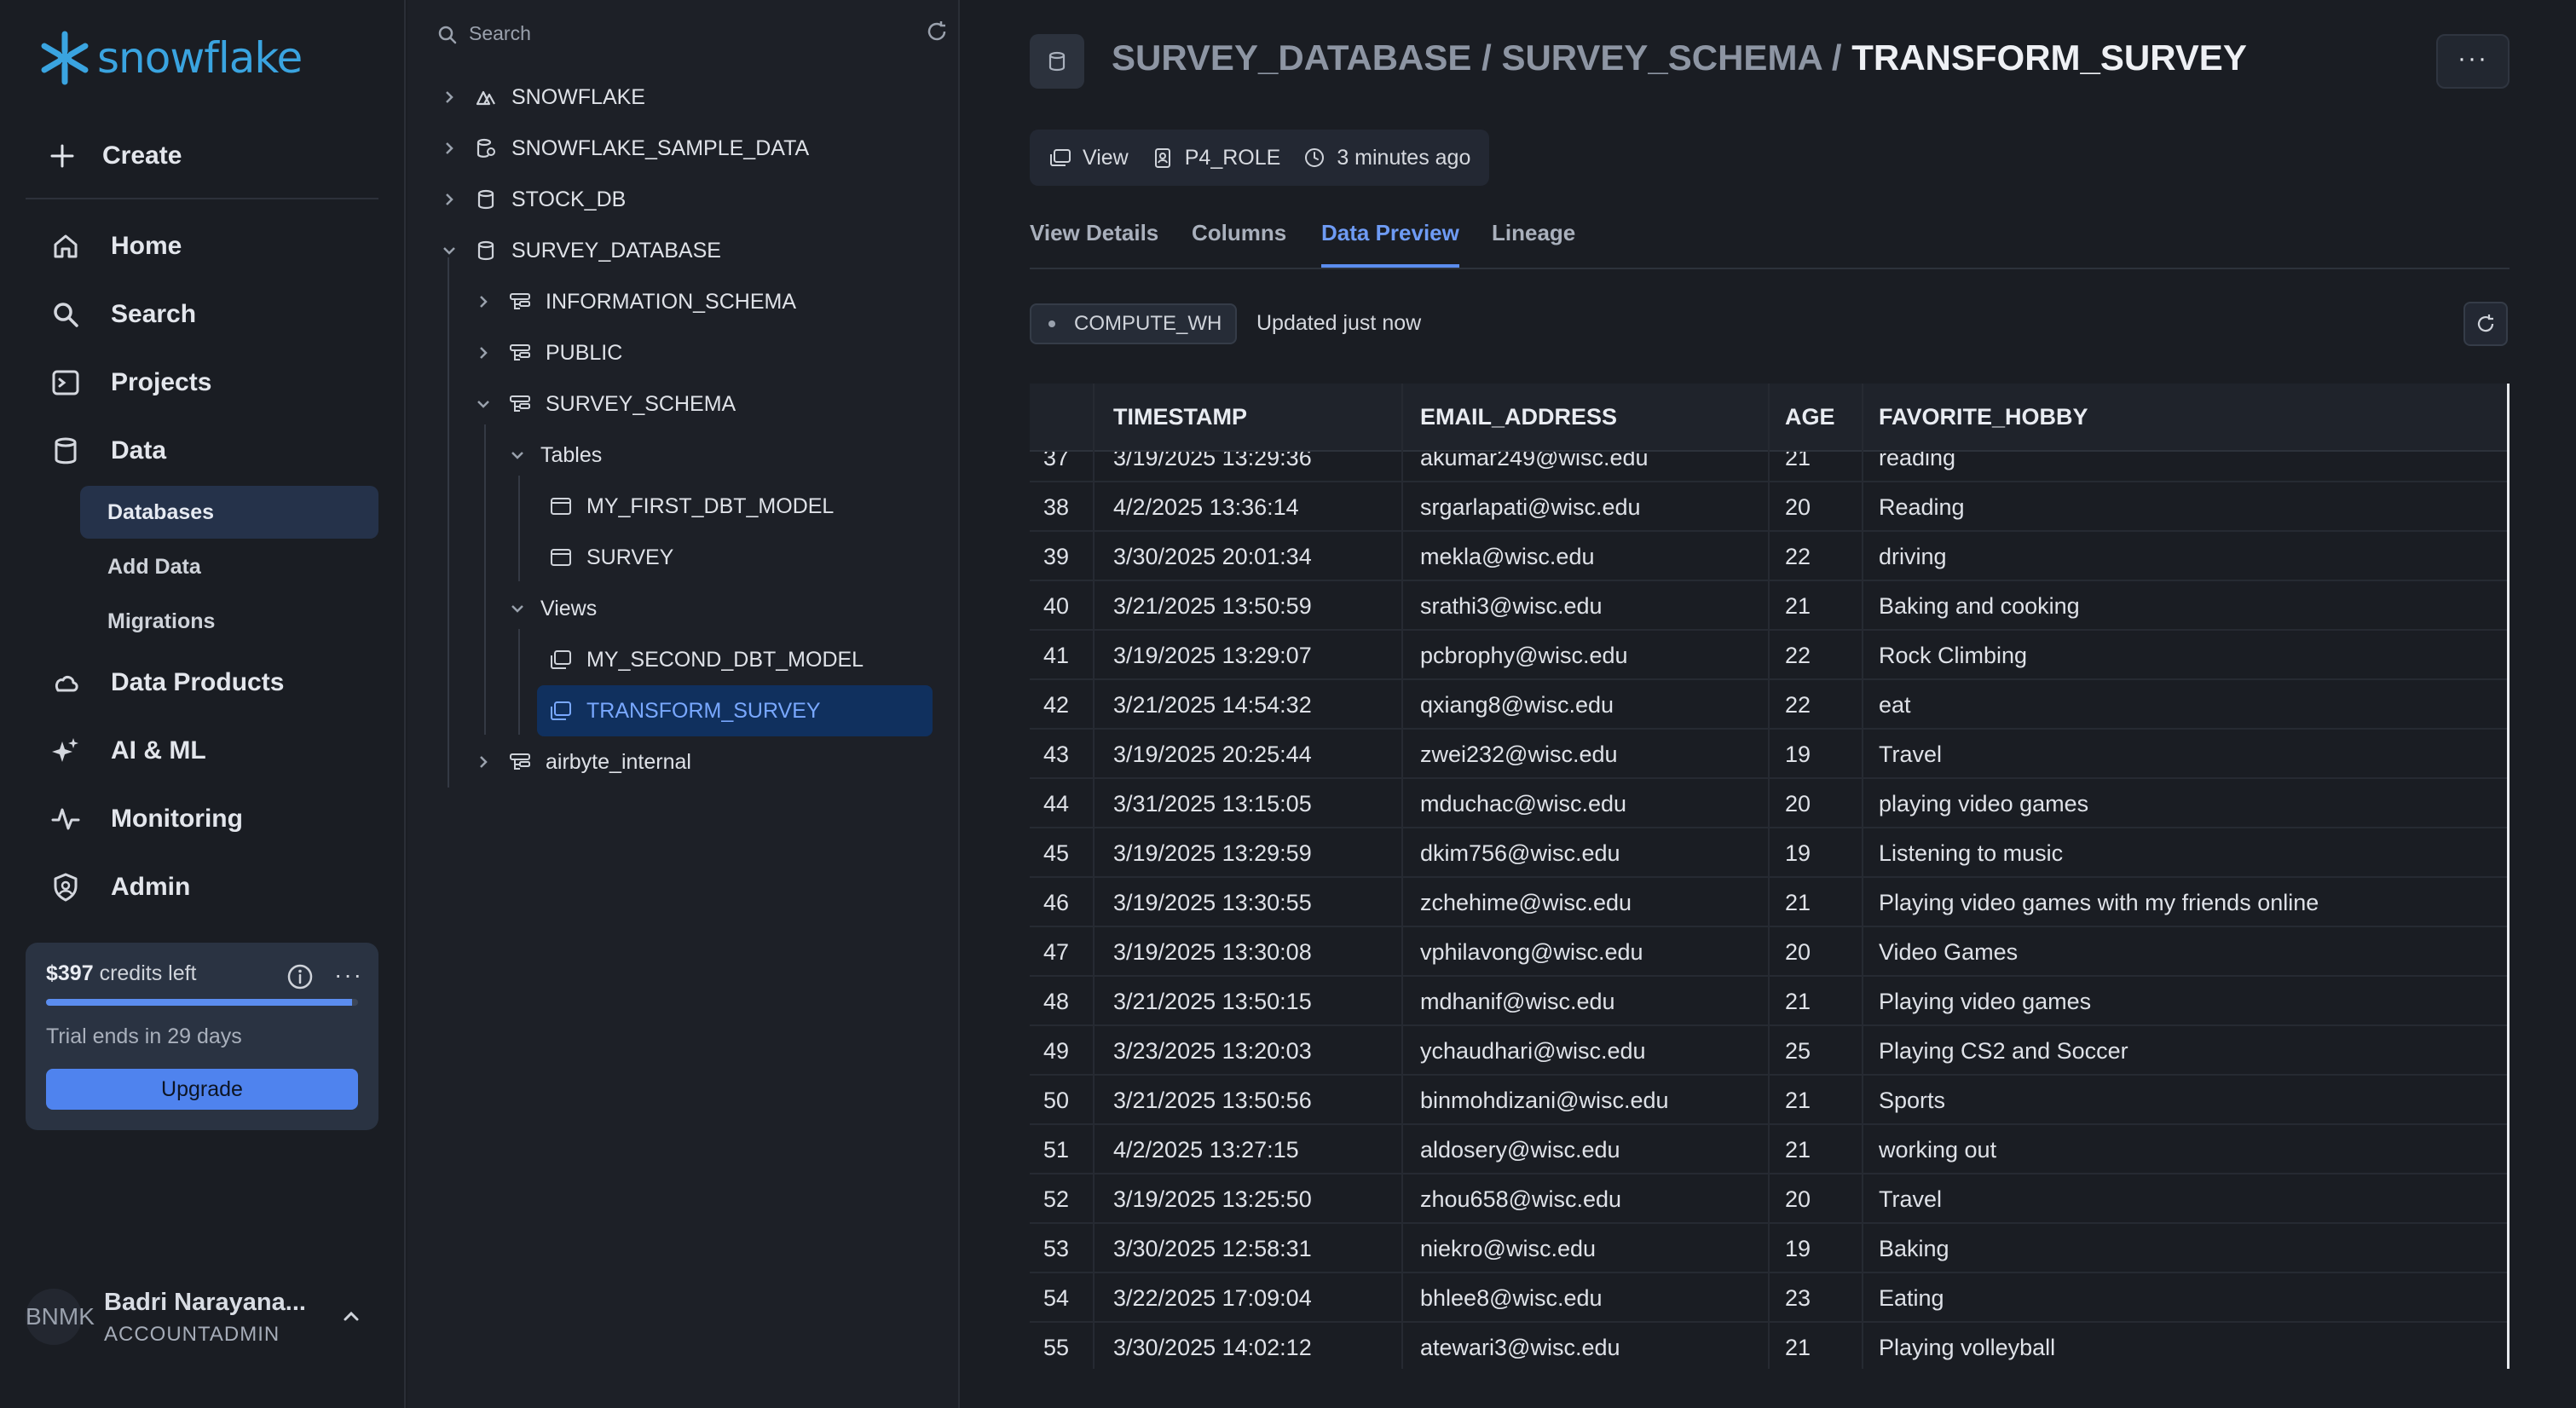  What do you see at coordinates (107, 450) in the screenshot?
I see `nav-data: Data` at bounding box center [107, 450].